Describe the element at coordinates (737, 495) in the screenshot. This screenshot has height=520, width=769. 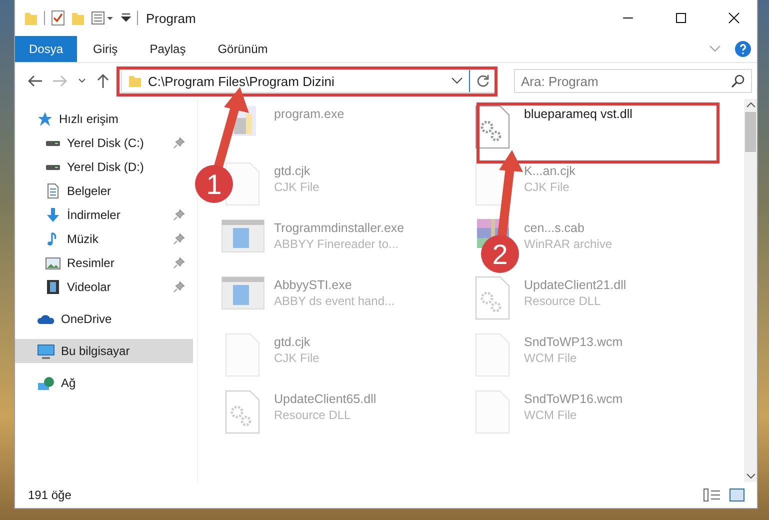
I see `large-icons-view-icon` at that location.